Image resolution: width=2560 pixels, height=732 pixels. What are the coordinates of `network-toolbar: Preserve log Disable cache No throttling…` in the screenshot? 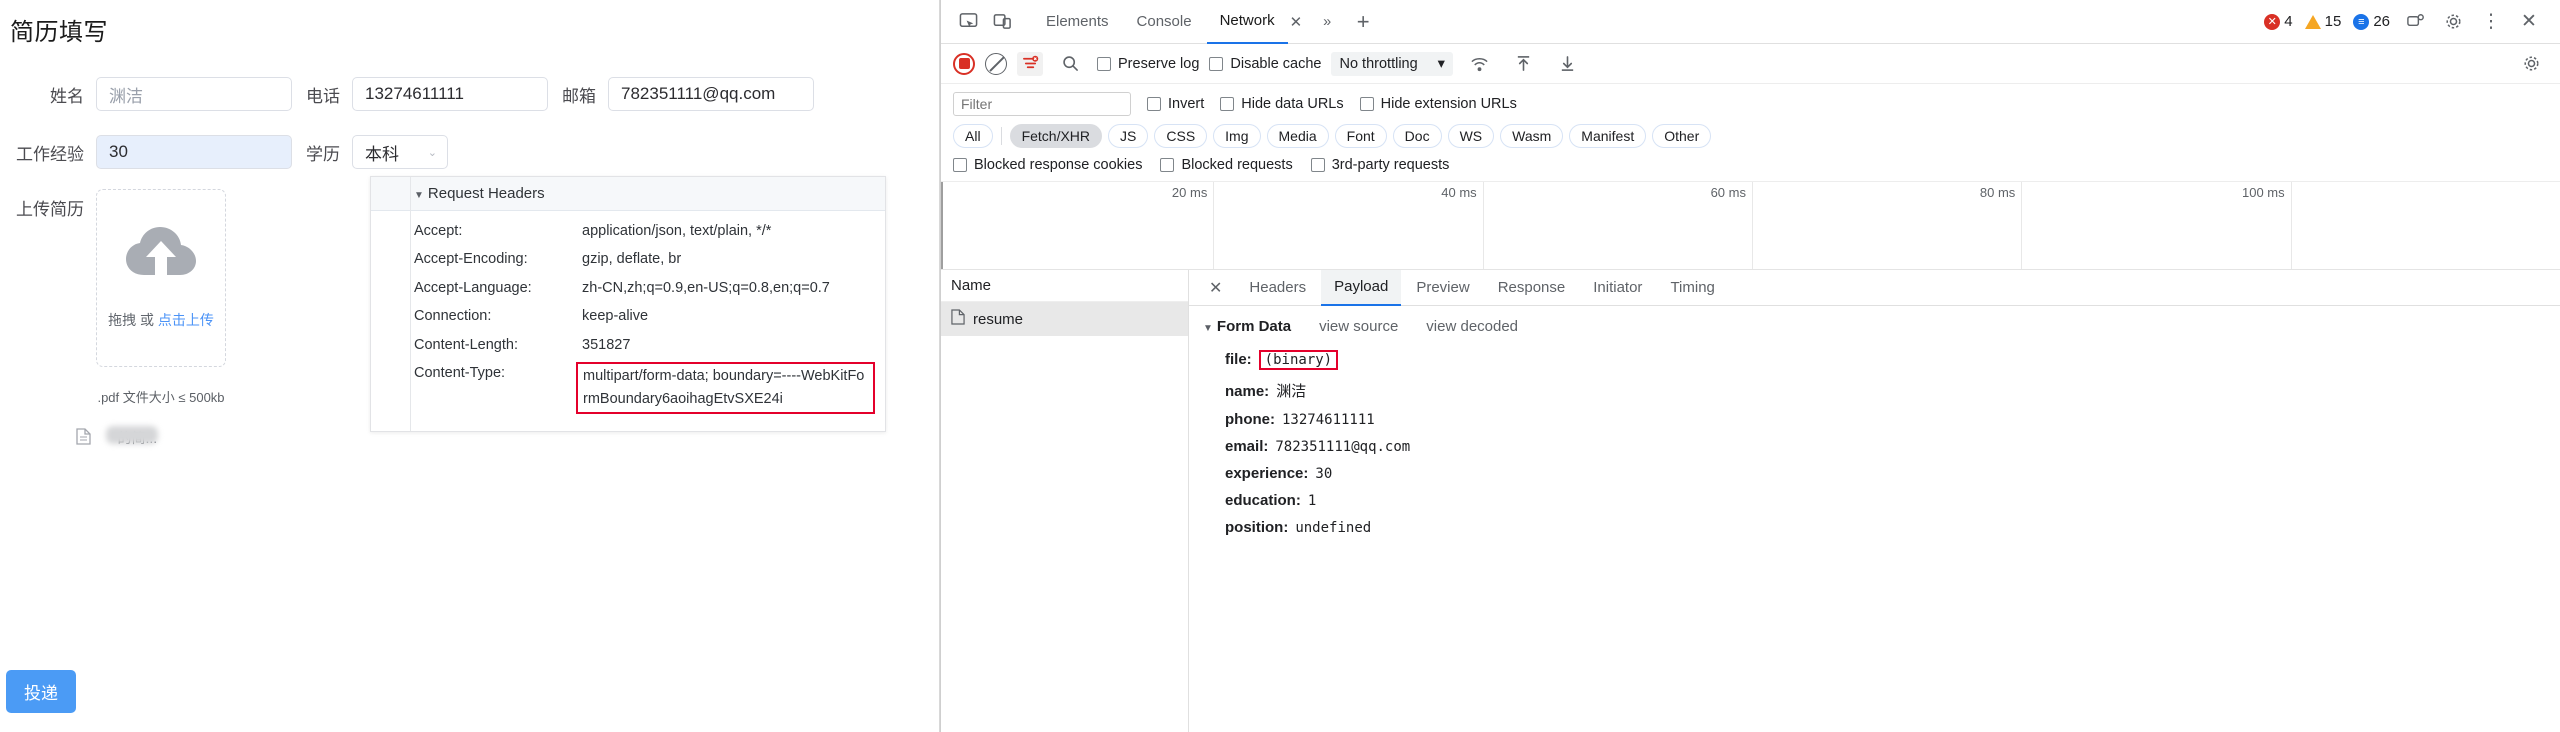 It's located at (1750, 64).